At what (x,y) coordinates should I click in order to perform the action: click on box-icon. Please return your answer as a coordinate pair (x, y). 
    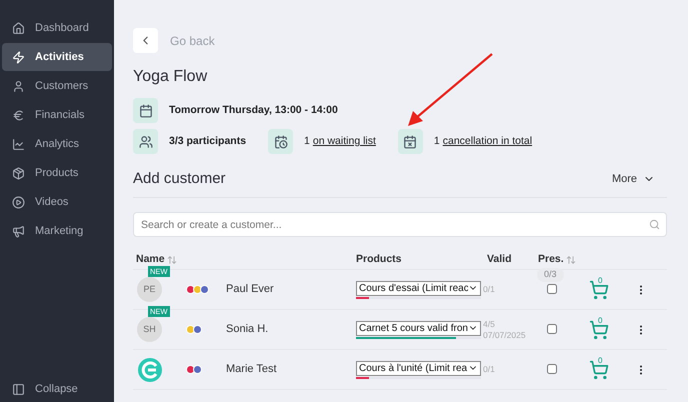
    Looking at the image, I should click on (18, 173).